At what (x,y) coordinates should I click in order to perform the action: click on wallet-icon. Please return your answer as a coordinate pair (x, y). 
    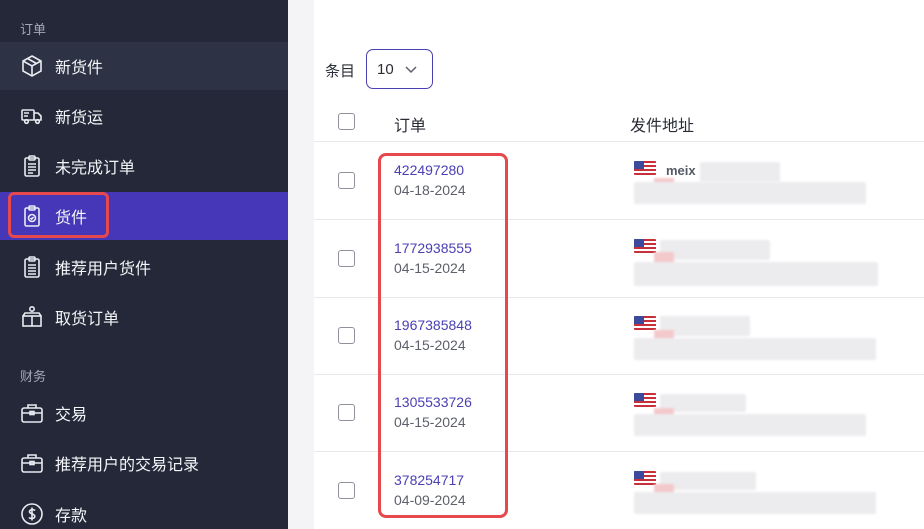
    Looking at the image, I should click on (32, 413).